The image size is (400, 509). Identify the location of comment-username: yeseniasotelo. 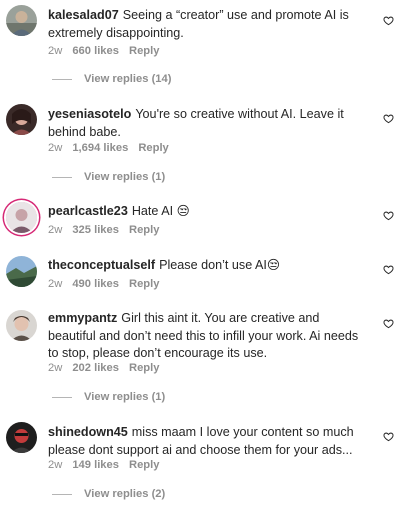
(89, 114).